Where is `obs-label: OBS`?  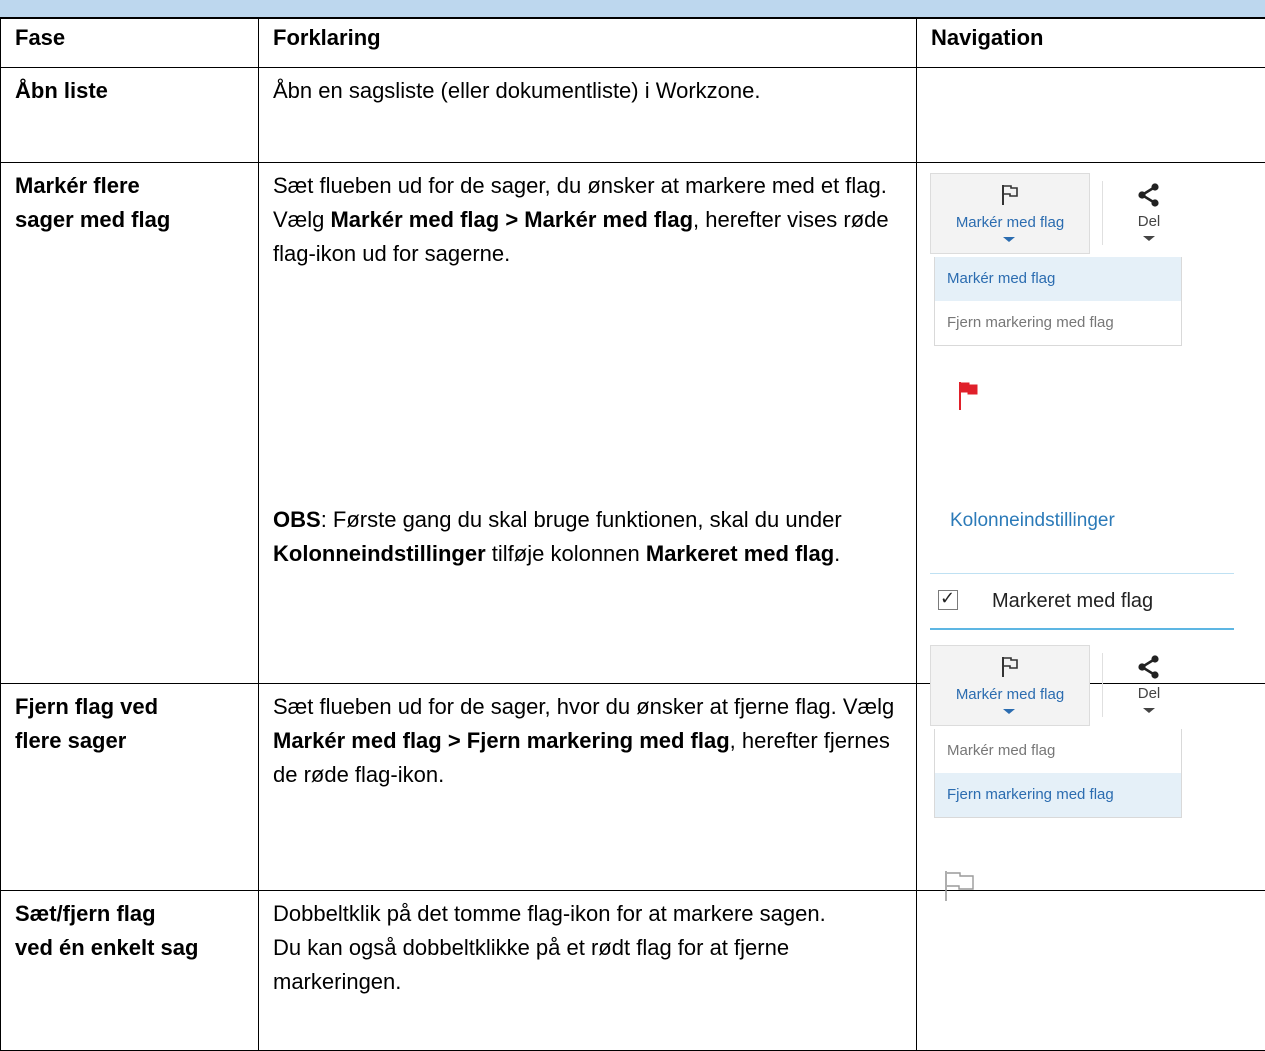 obs-label: OBS is located at coordinates (297, 519).